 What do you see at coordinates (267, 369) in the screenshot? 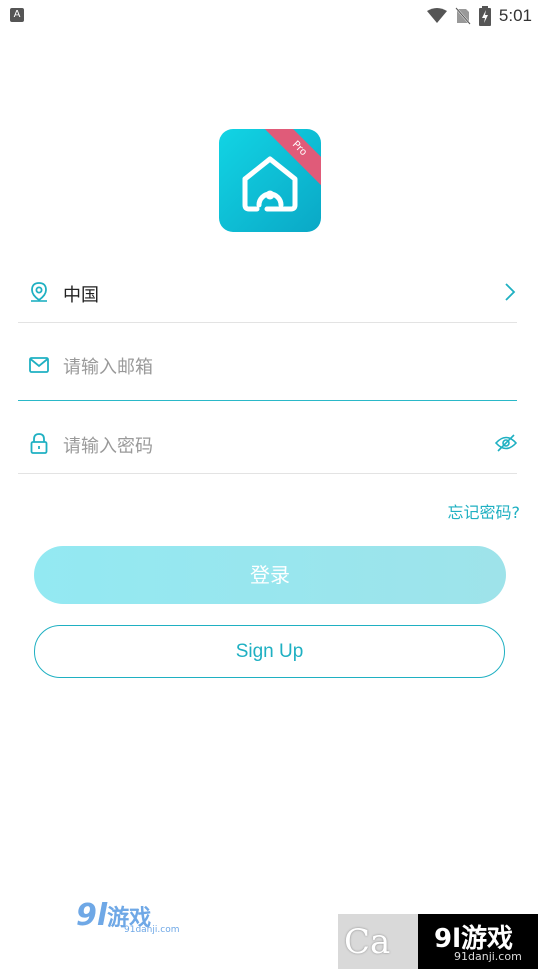
I see `email-field: 请输入邮箱` at bounding box center [267, 369].